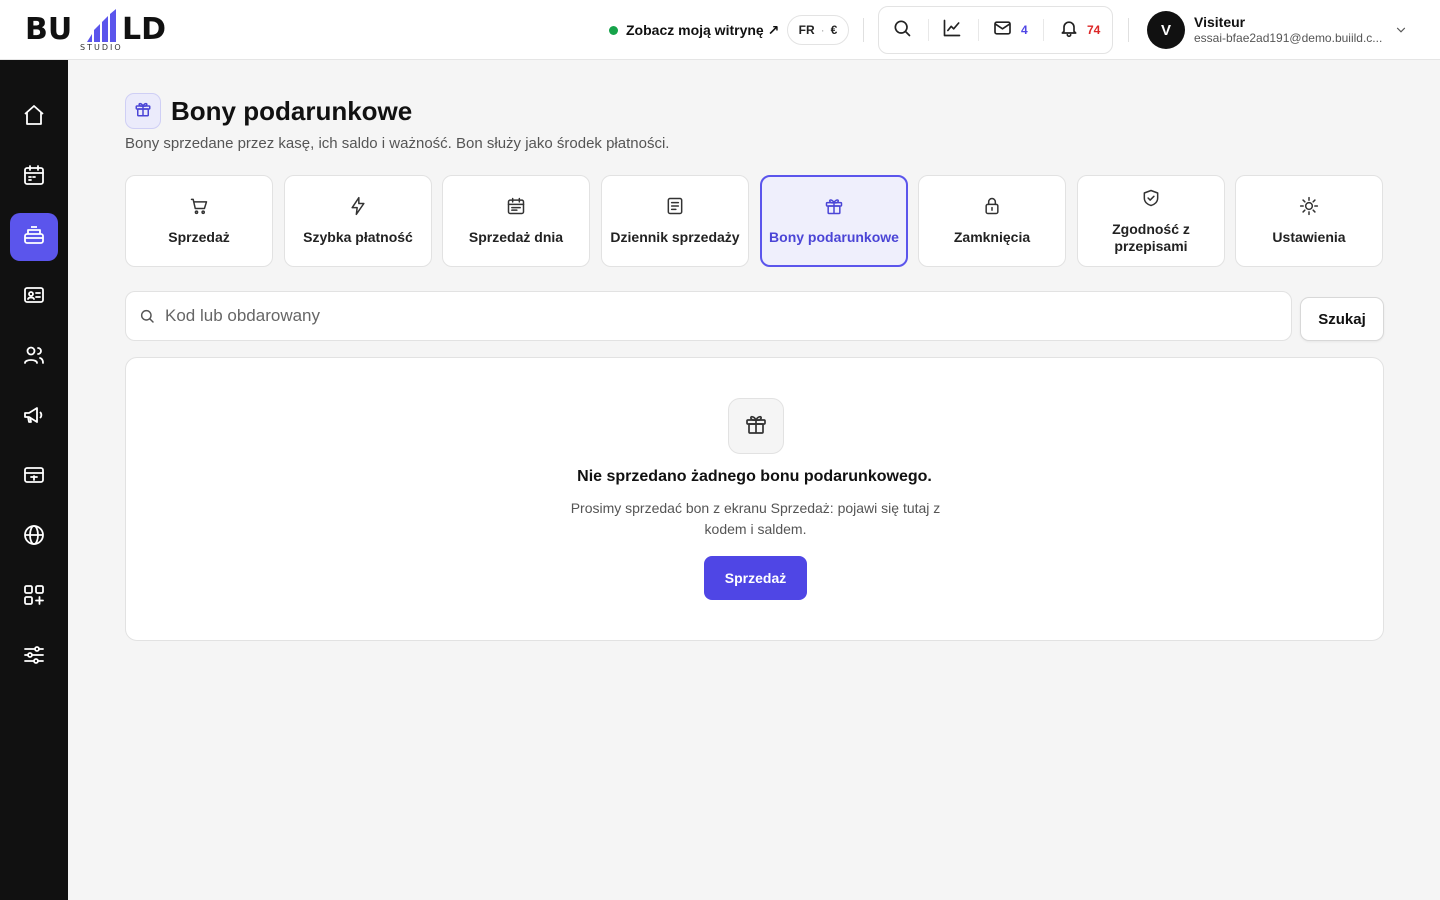 Image resolution: width=1440 pixels, height=900 pixels. I want to click on messages-button: 4, so click(1010, 30).